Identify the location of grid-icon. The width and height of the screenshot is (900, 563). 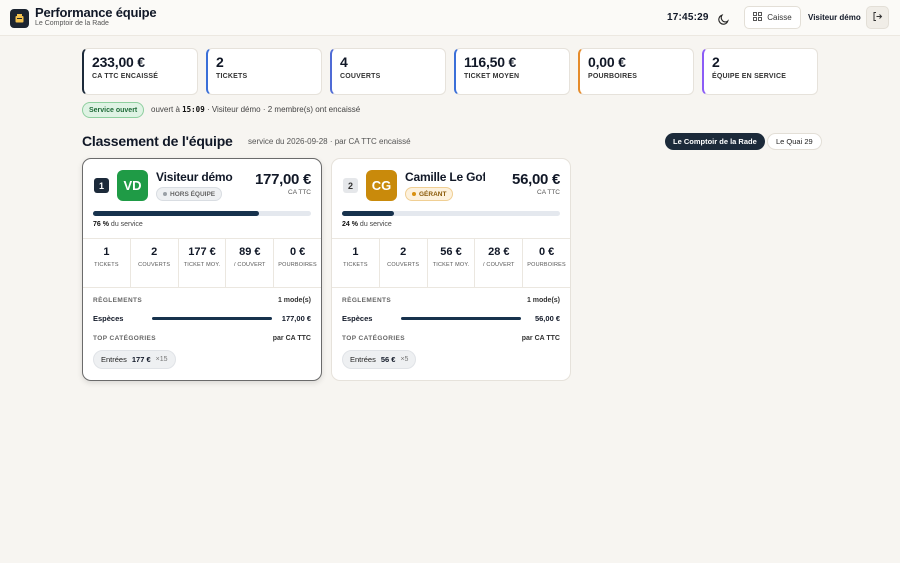
(758, 17).